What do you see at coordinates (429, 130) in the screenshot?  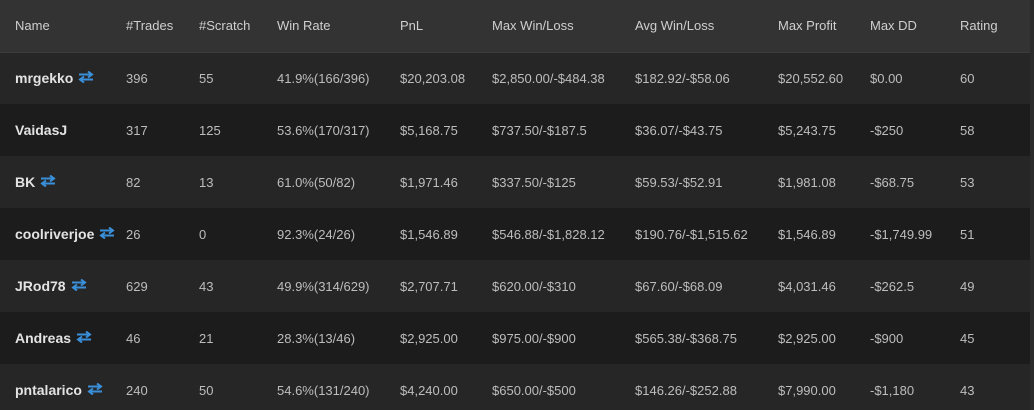 I see `pnl-cell: $5,168.75` at bounding box center [429, 130].